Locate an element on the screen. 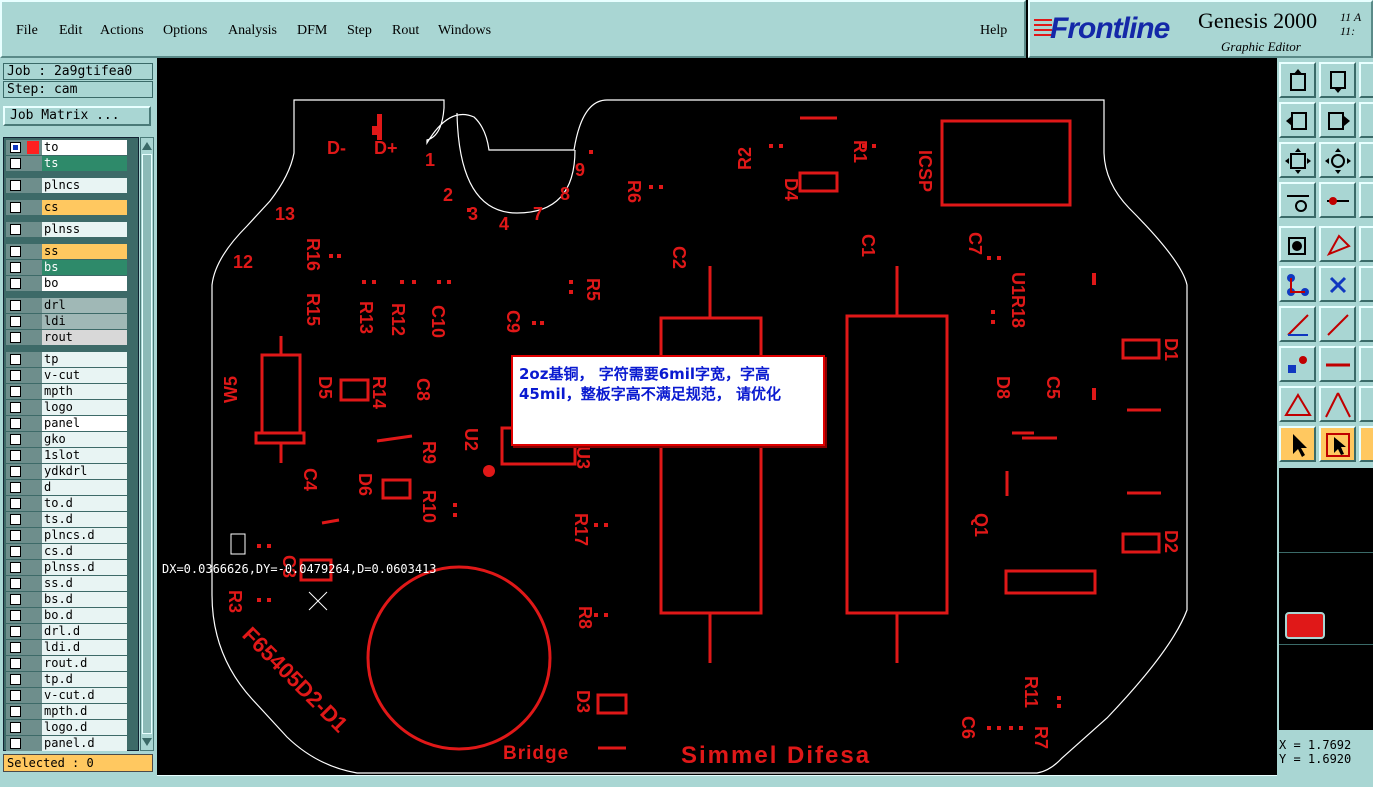 The width and height of the screenshot is (1373, 787). layer-name: to is located at coordinates (84, 147).